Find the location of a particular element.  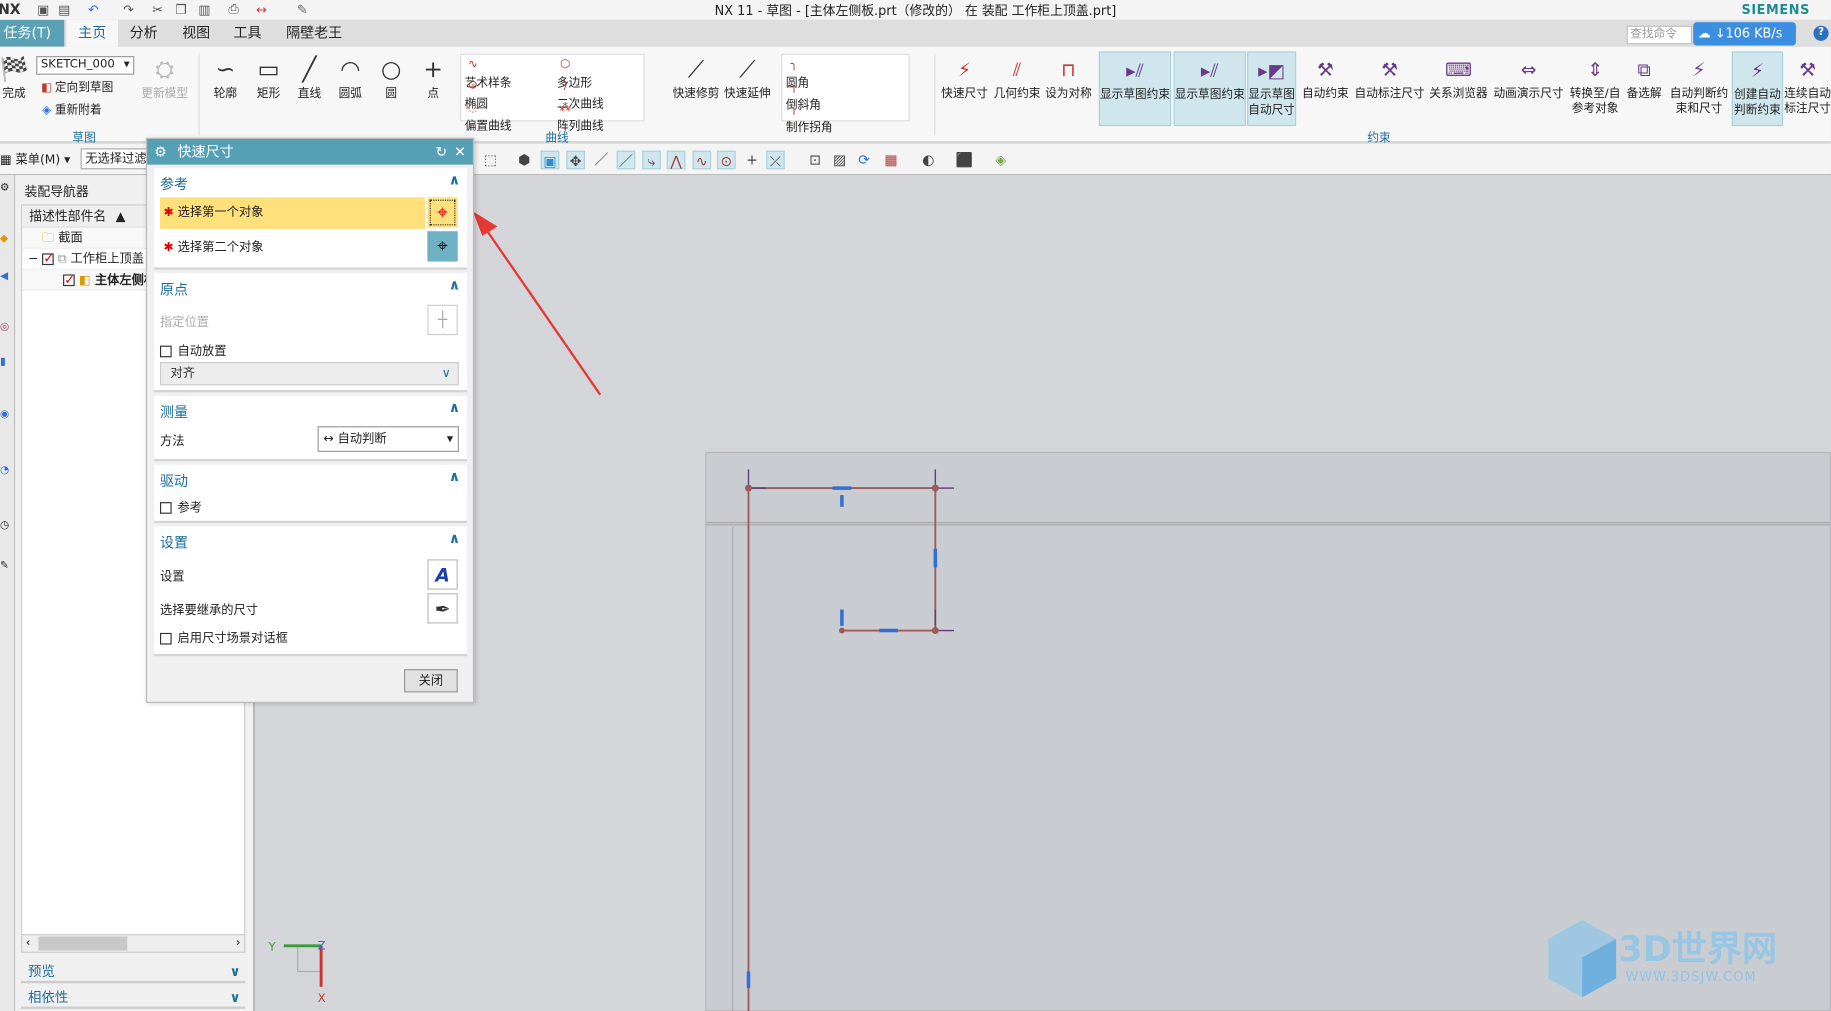

clock-icon: ◷ is located at coordinates (4, 526).